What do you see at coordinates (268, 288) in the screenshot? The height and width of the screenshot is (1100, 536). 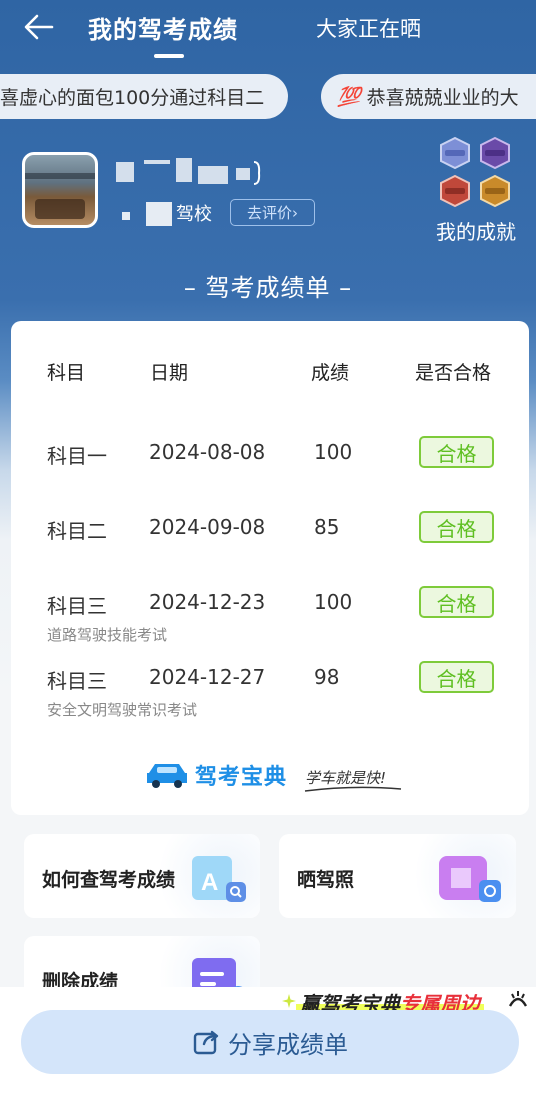 I see `score-report-title: – 驾考成绩单 –` at bounding box center [268, 288].